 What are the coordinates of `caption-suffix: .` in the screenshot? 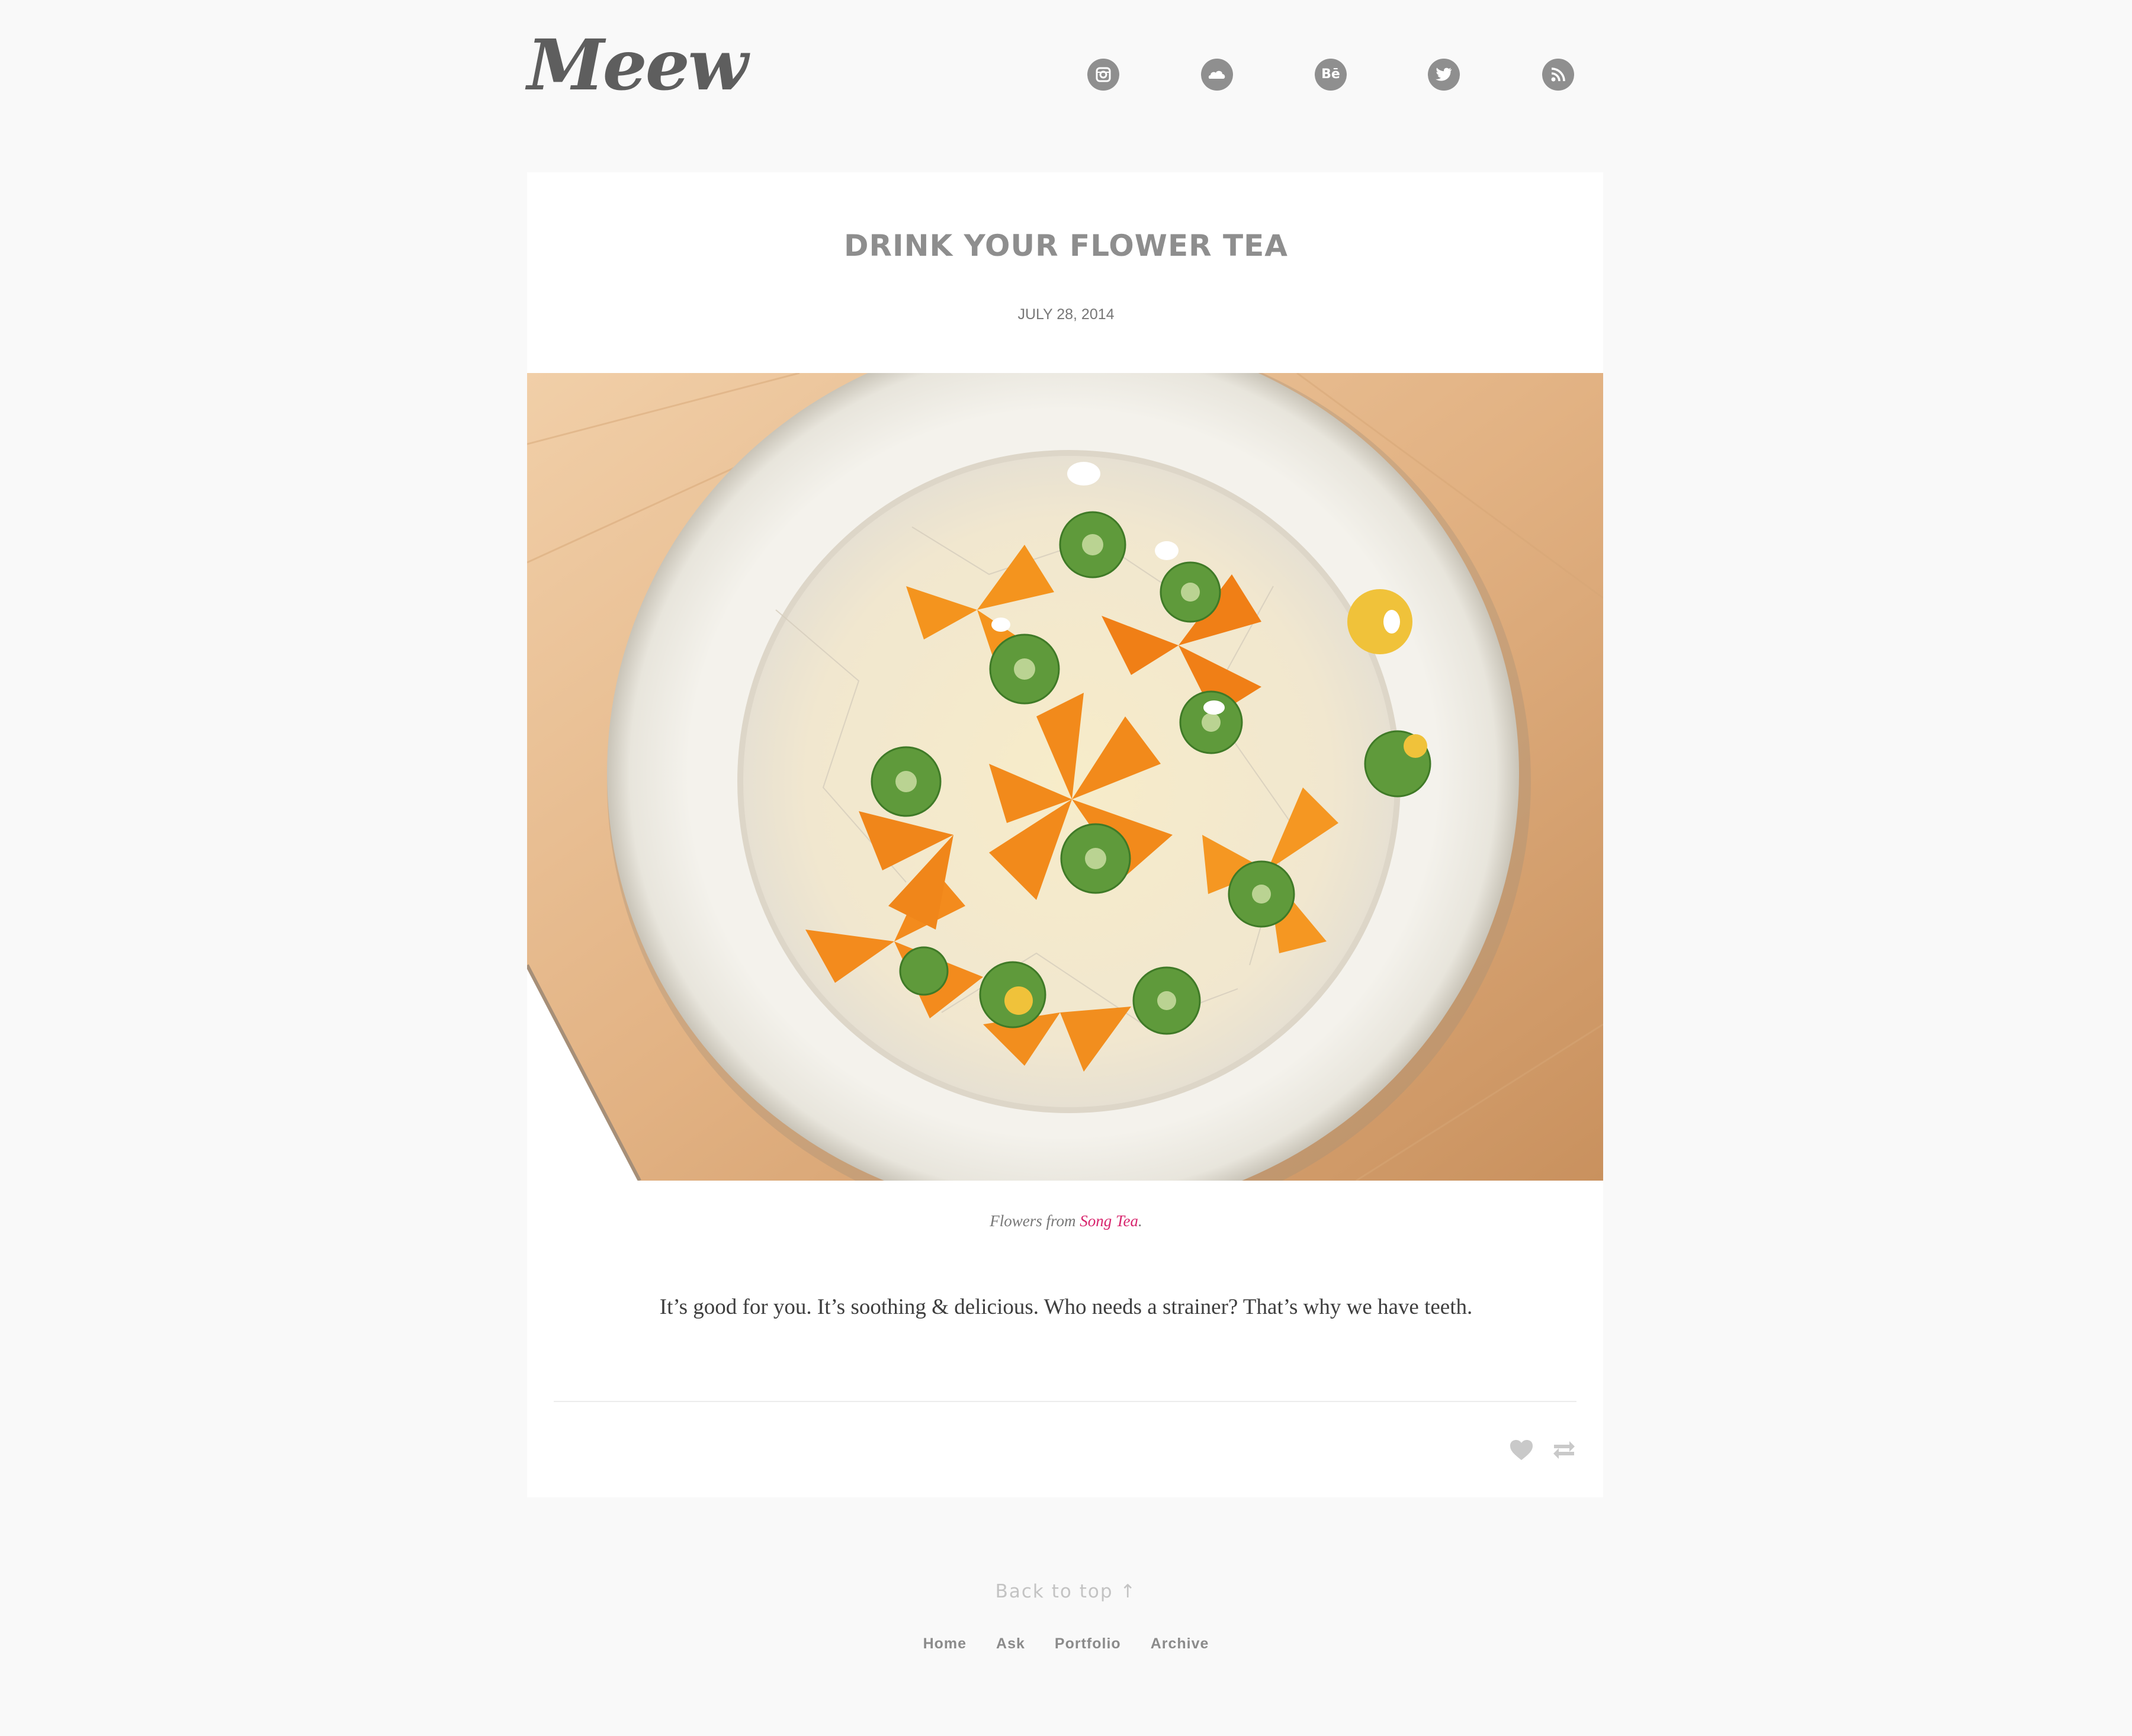 It's located at (1140, 1221).